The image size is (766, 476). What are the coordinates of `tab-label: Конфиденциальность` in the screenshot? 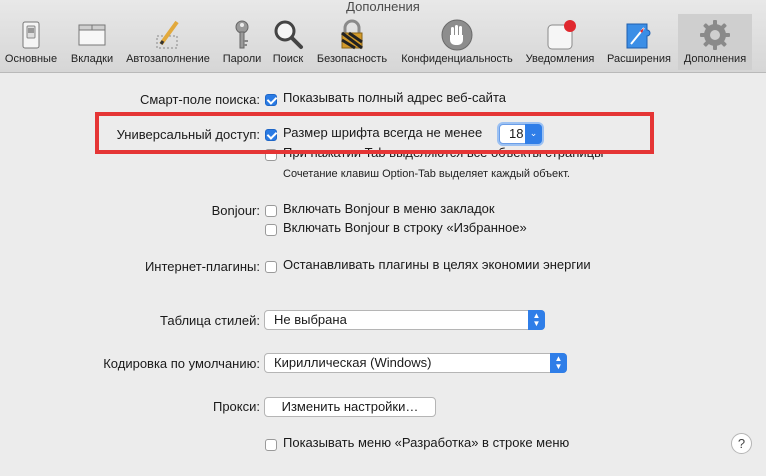 It's located at (457, 59).